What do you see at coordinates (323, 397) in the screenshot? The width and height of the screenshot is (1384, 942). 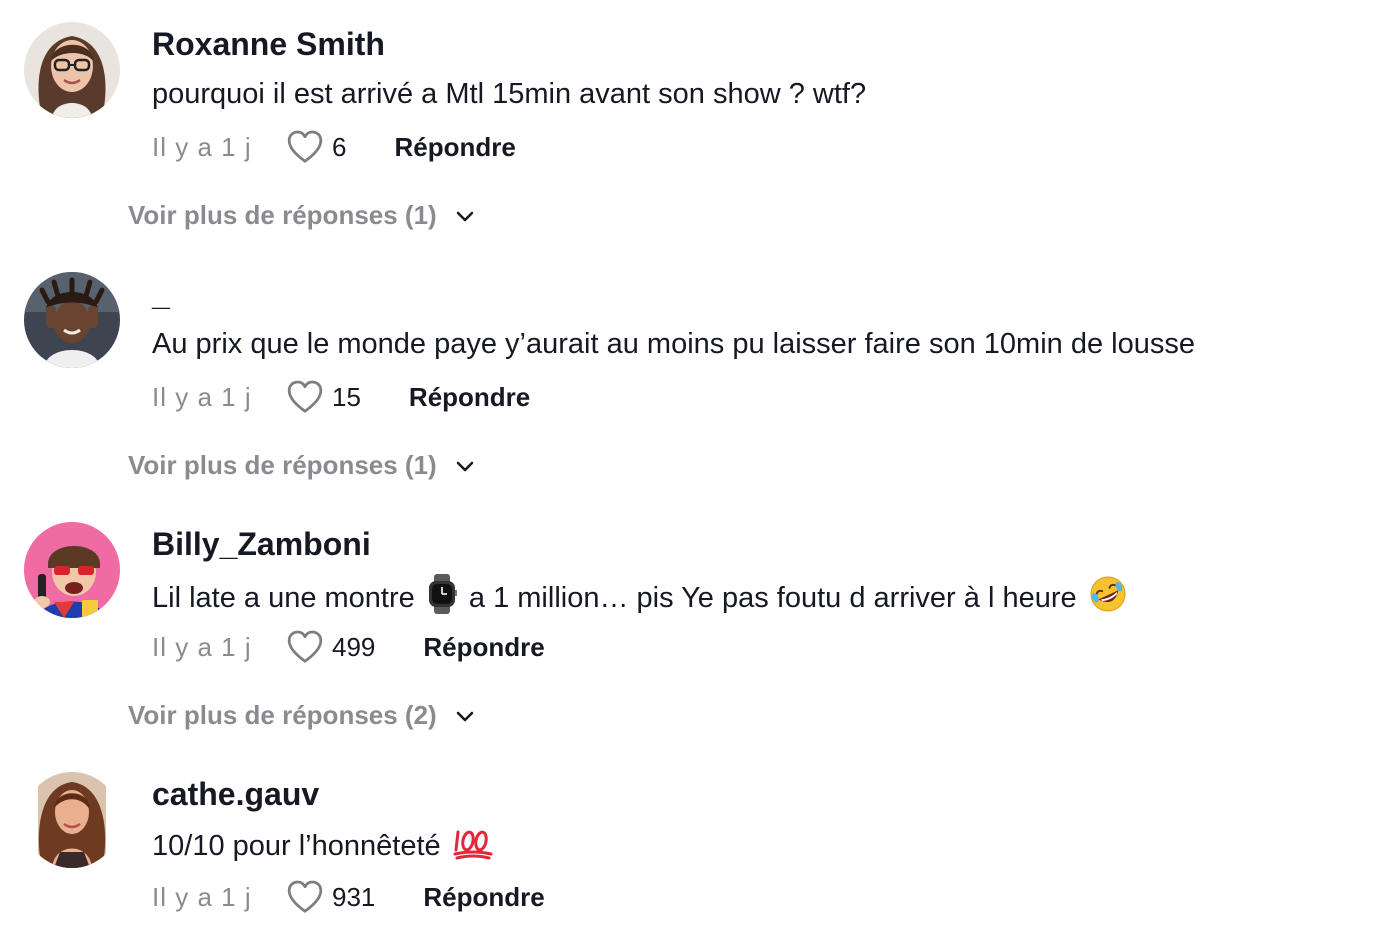 I see `like-button: 15` at bounding box center [323, 397].